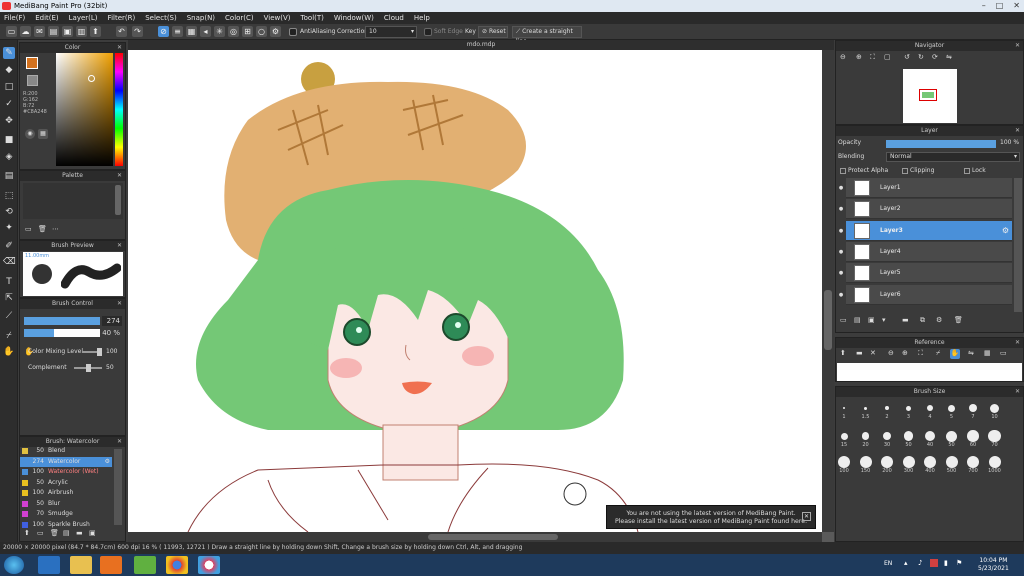  What do you see at coordinates (888, 563) in the screenshot?
I see `input-language: EN` at bounding box center [888, 563].